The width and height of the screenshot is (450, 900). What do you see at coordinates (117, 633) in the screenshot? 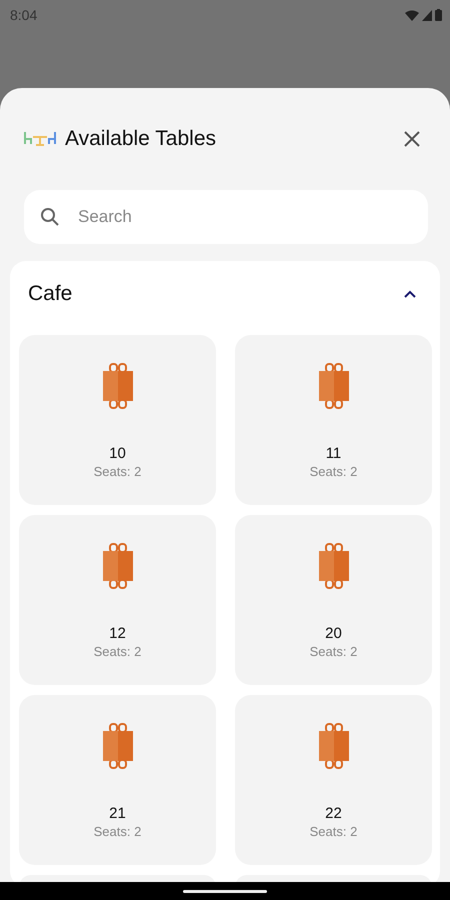
I see `table-number: 12` at bounding box center [117, 633].